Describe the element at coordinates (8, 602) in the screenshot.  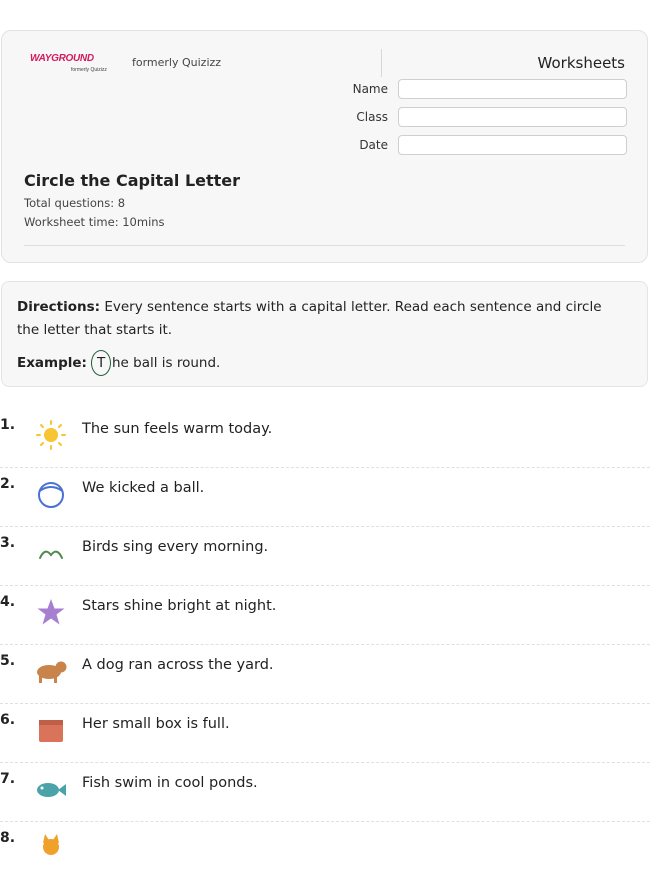
I see `question-number: 4.` at that location.